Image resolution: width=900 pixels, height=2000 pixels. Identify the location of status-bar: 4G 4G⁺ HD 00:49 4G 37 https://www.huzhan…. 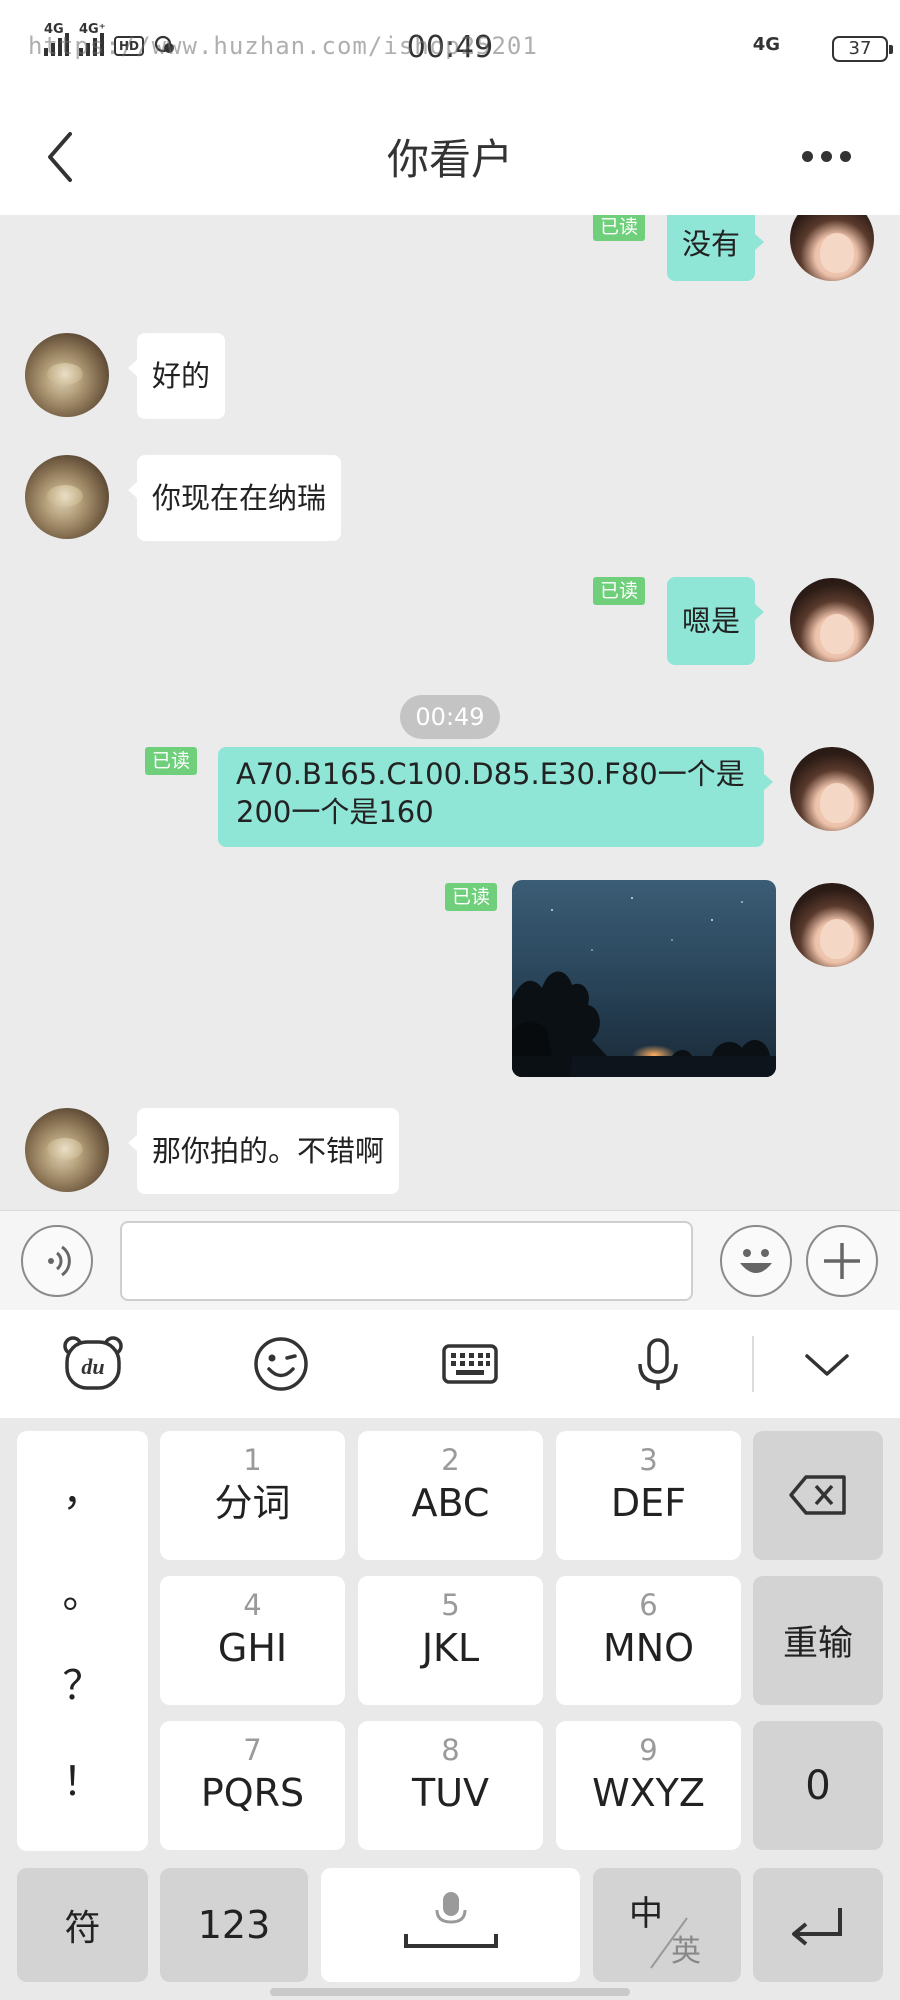
(450, 50).